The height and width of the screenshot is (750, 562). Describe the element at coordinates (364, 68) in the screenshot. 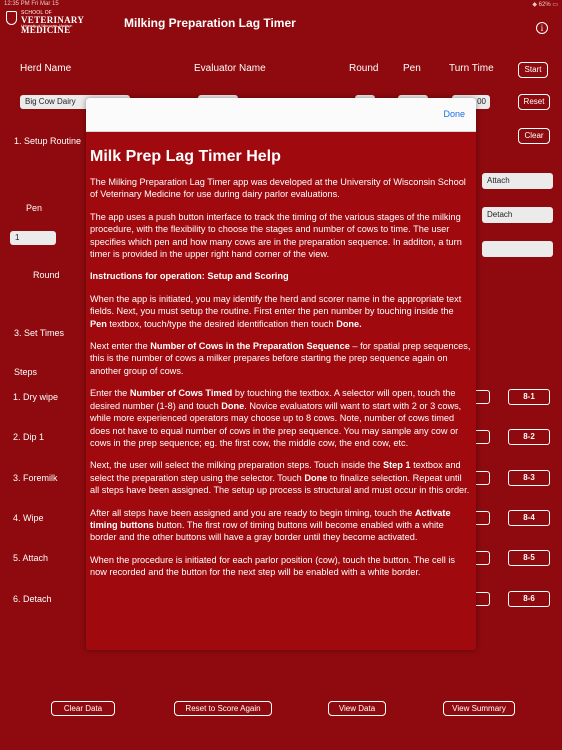

I see `round-header: Round` at that location.